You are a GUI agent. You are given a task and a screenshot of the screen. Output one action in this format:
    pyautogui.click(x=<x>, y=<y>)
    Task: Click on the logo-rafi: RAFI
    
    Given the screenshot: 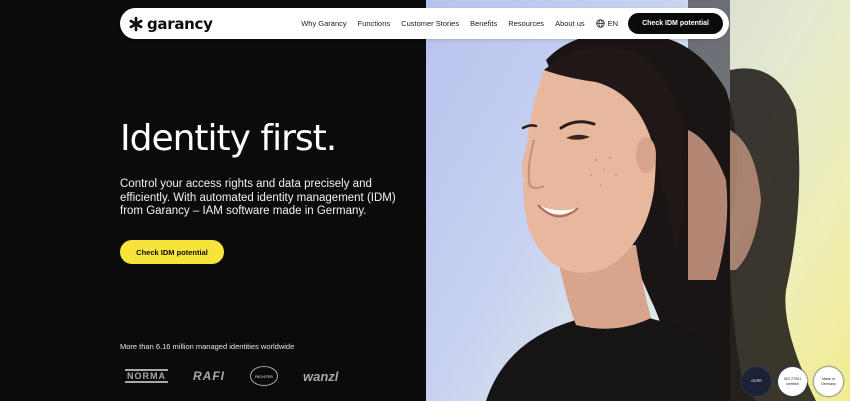 What is the action you would take?
    pyautogui.click(x=209, y=376)
    